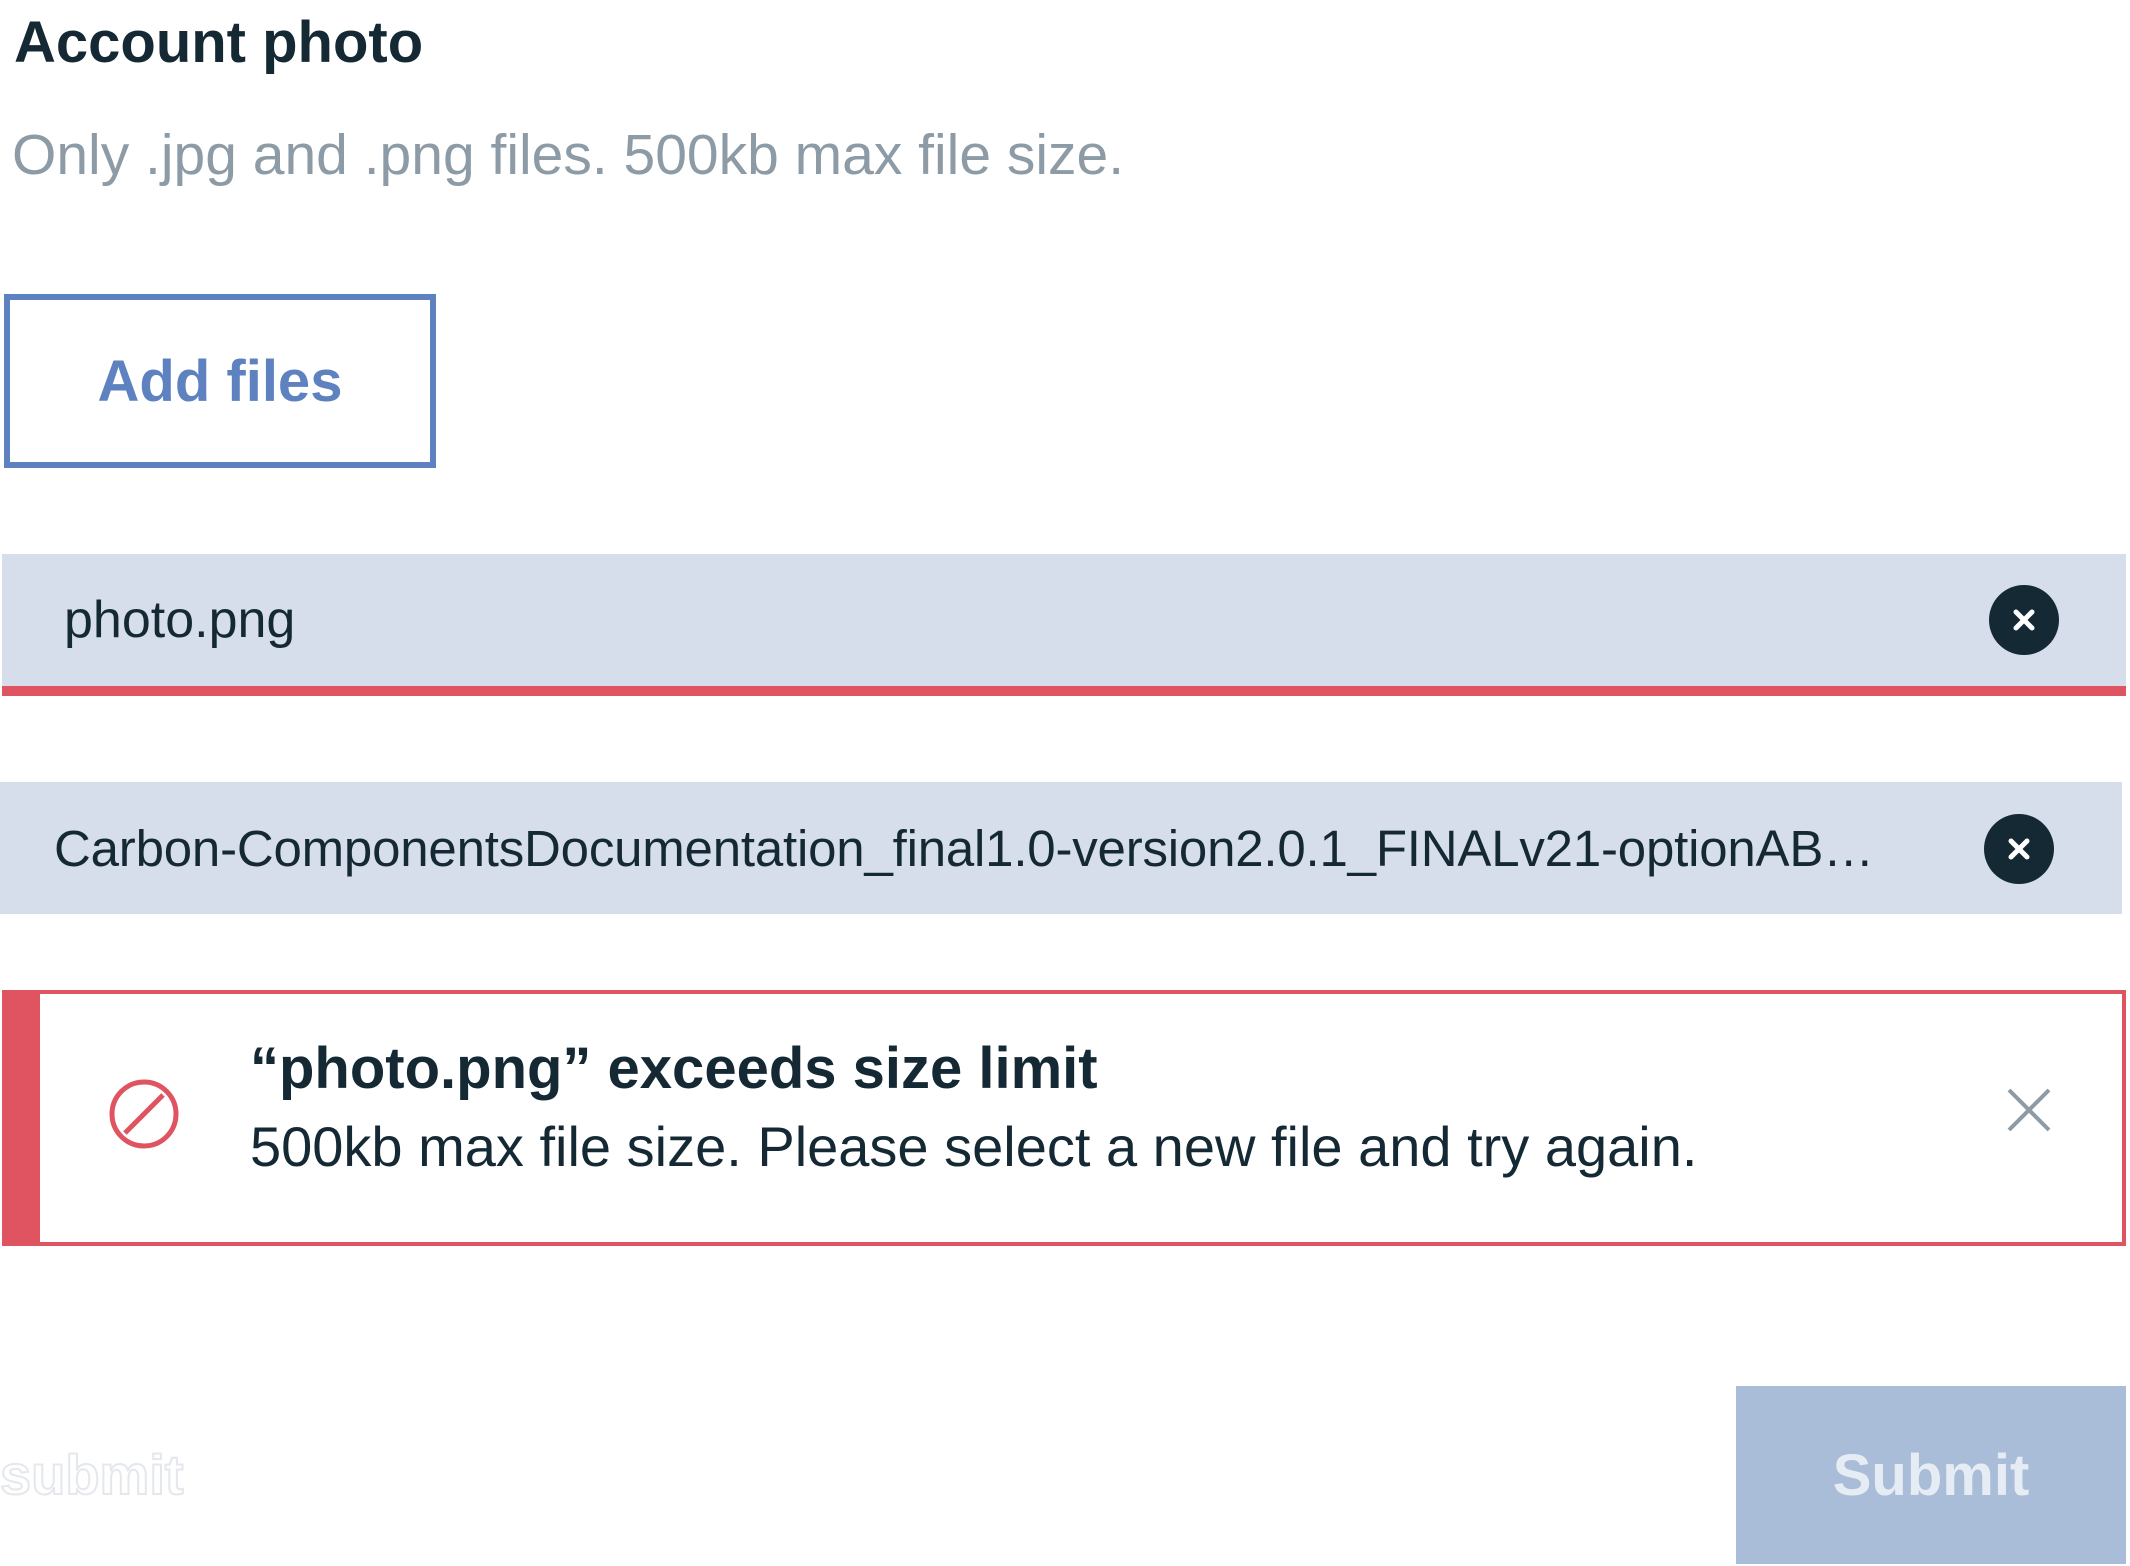  Describe the element at coordinates (23, 1118) in the screenshot. I see `notification-accent-bar` at that location.